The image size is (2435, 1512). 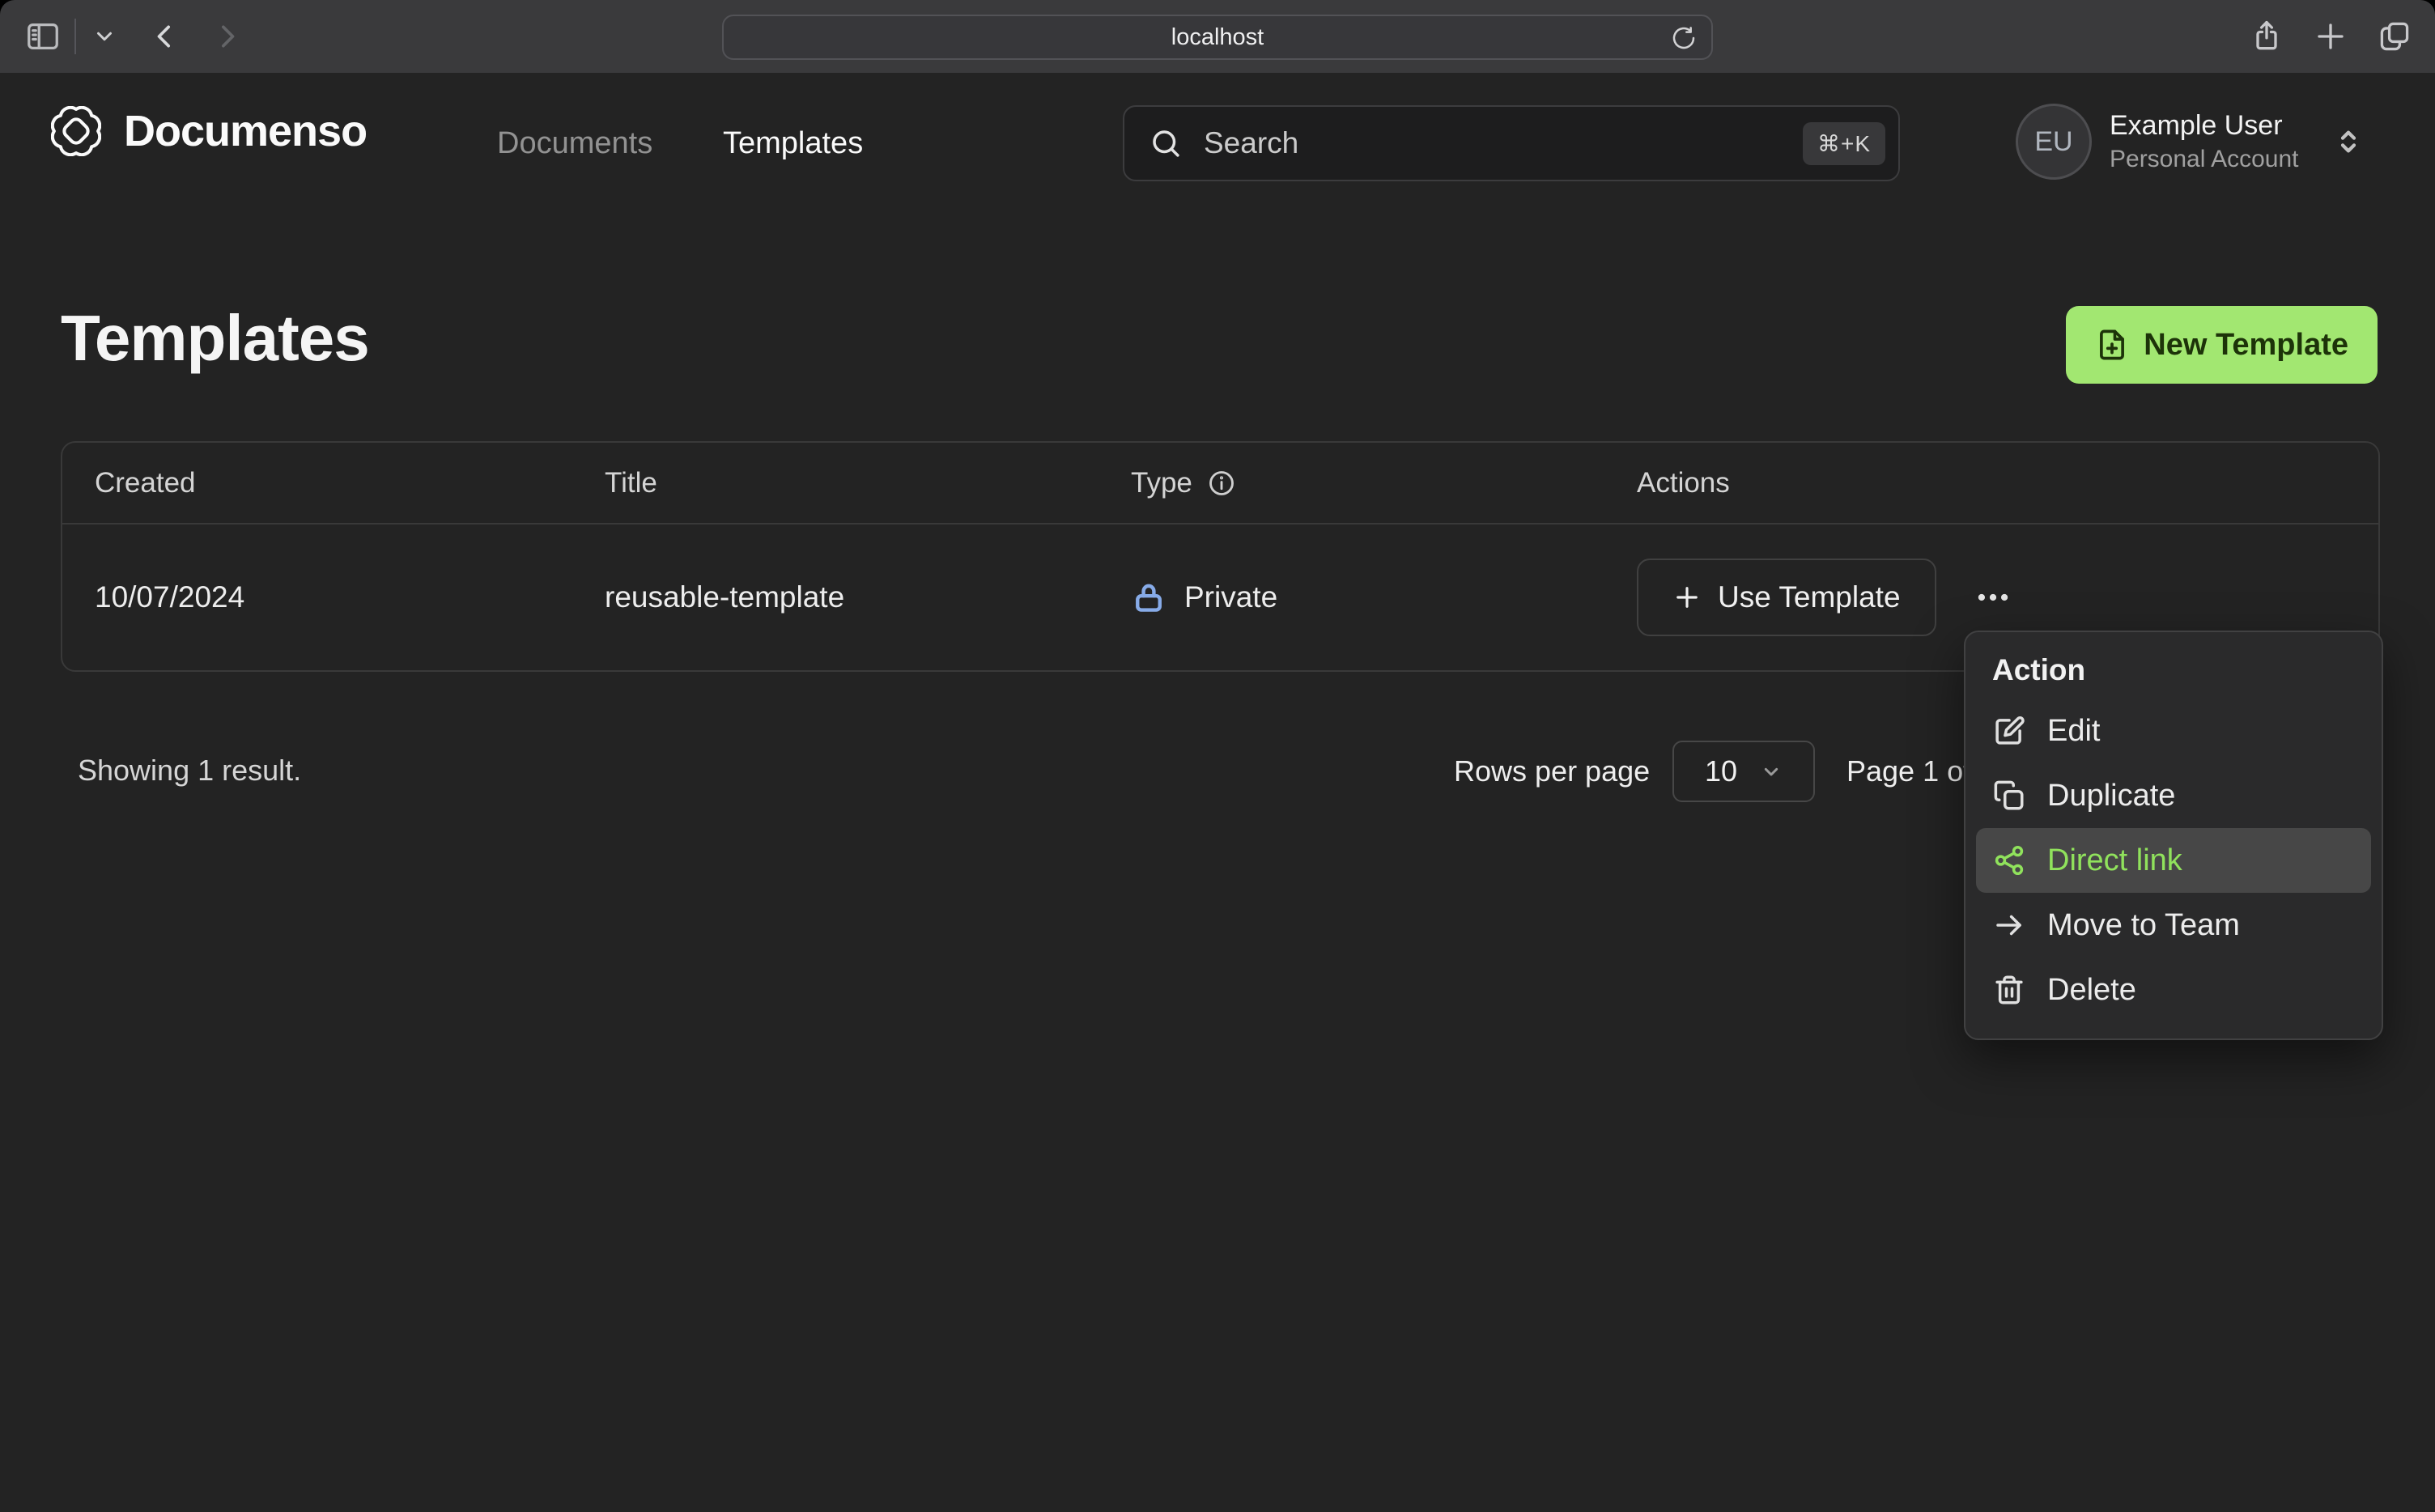 What do you see at coordinates (170, 597) in the screenshot?
I see `cell-created: 10/07/2024` at bounding box center [170, 597].